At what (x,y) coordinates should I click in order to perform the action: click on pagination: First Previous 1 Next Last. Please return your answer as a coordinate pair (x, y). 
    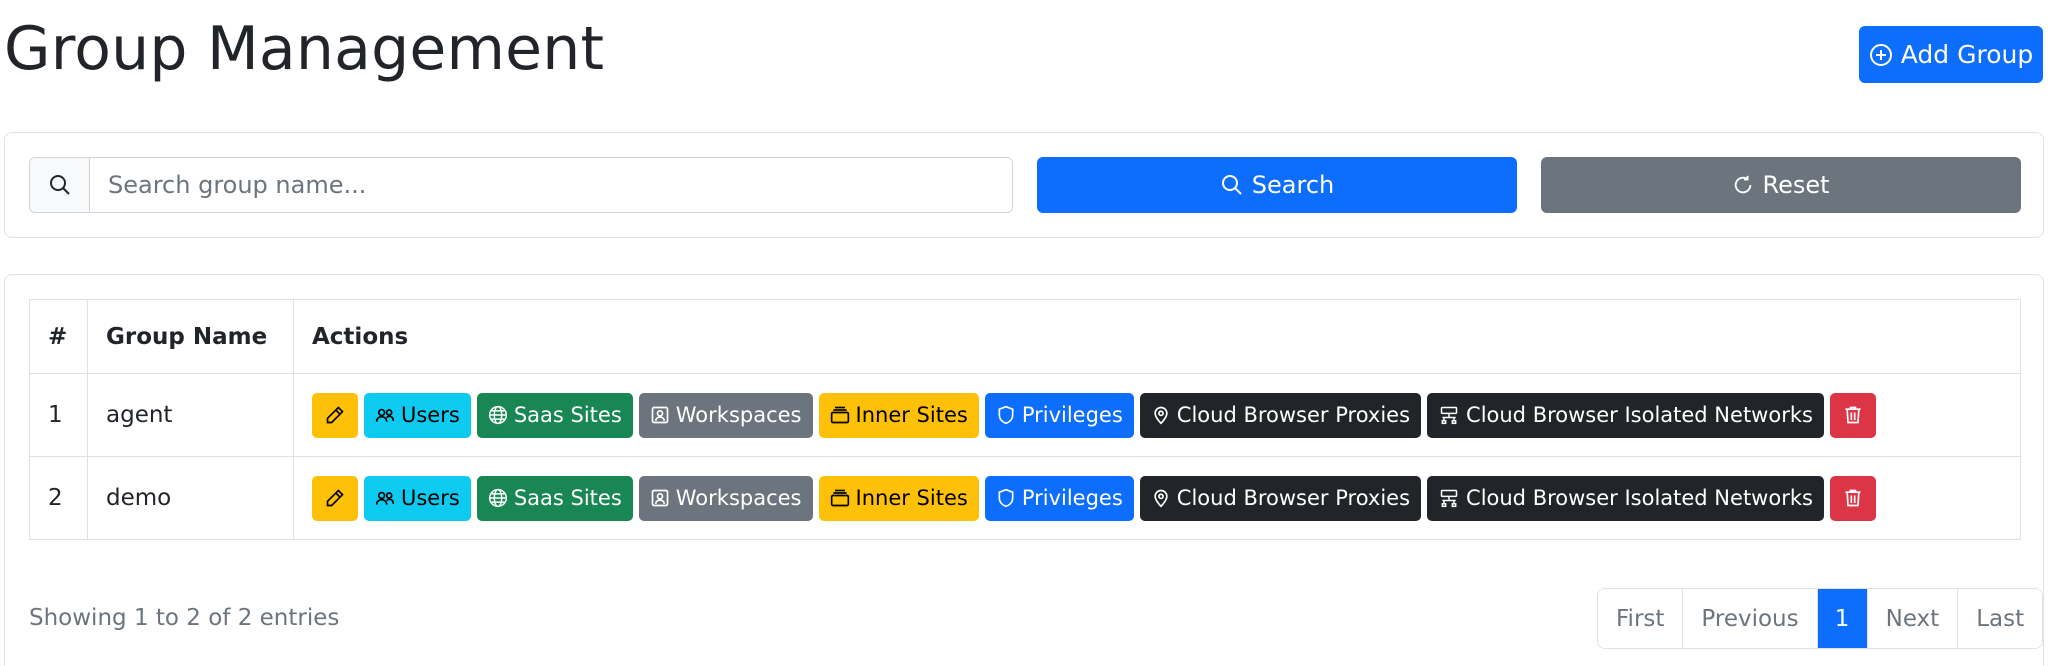
    Looking at the image, I should click on (1820, 618).